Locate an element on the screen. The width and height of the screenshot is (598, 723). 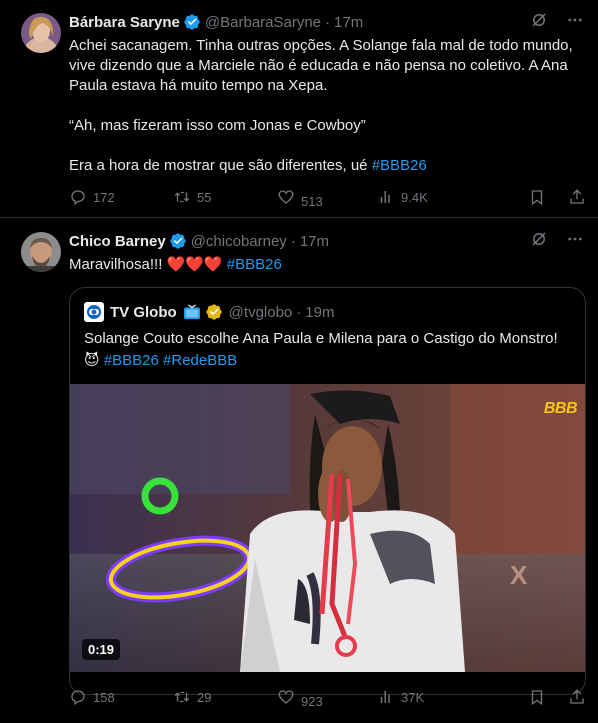
tweet-header: Chico Barney @chicobarney · 17m is located at coordinates (326, 241).